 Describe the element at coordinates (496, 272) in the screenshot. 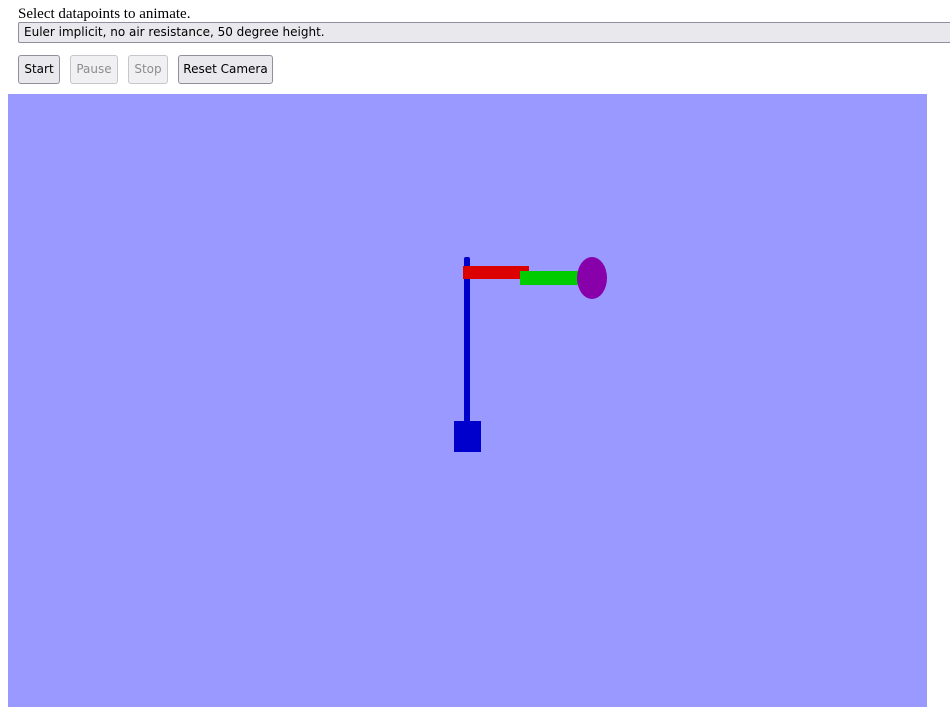

I see `upper-arm` at that location.